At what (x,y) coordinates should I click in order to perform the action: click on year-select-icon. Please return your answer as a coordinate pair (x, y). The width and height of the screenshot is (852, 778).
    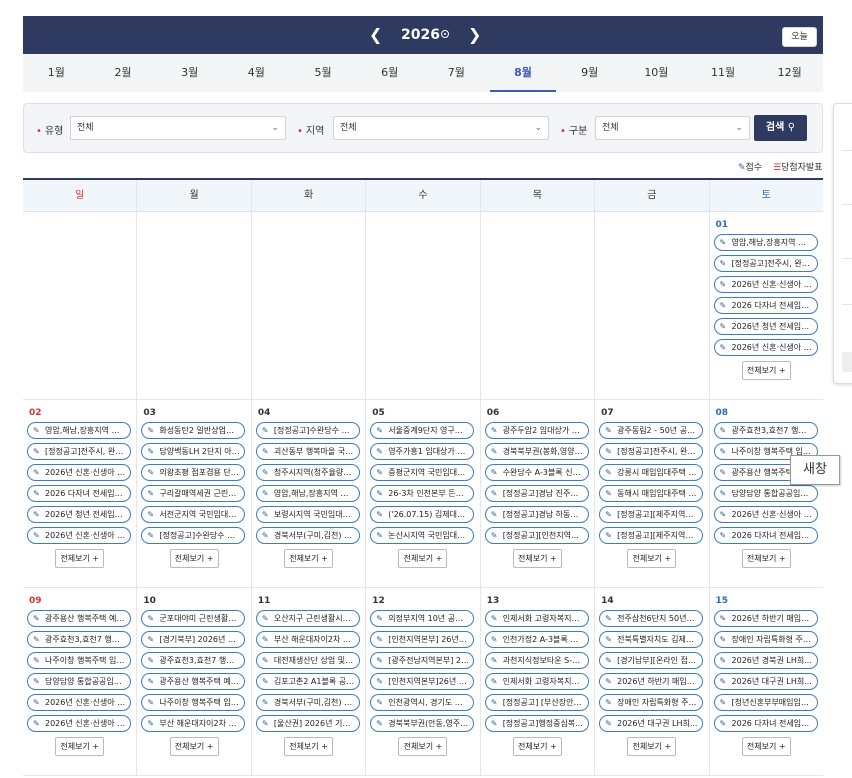
    Looking at the image, I should click on (445, 34).